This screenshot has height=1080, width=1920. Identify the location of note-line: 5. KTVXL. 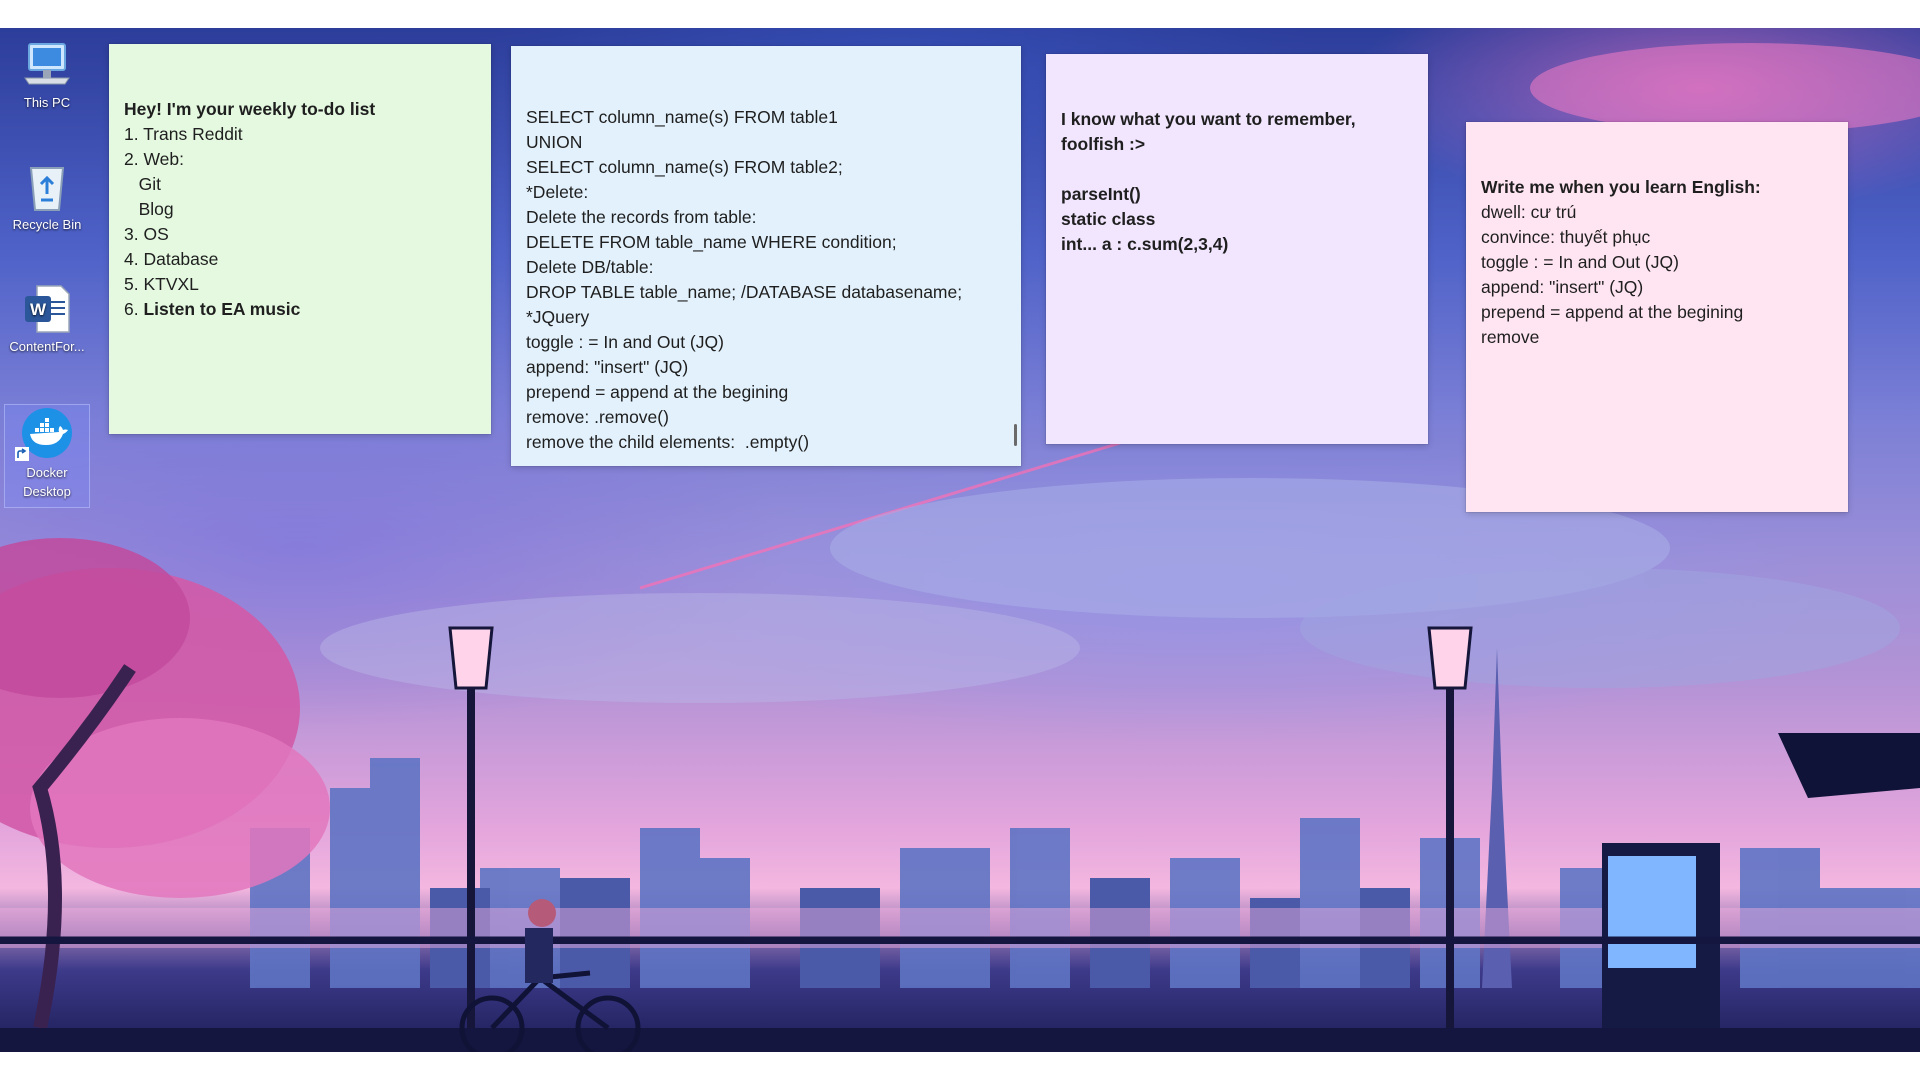
(161, 284).